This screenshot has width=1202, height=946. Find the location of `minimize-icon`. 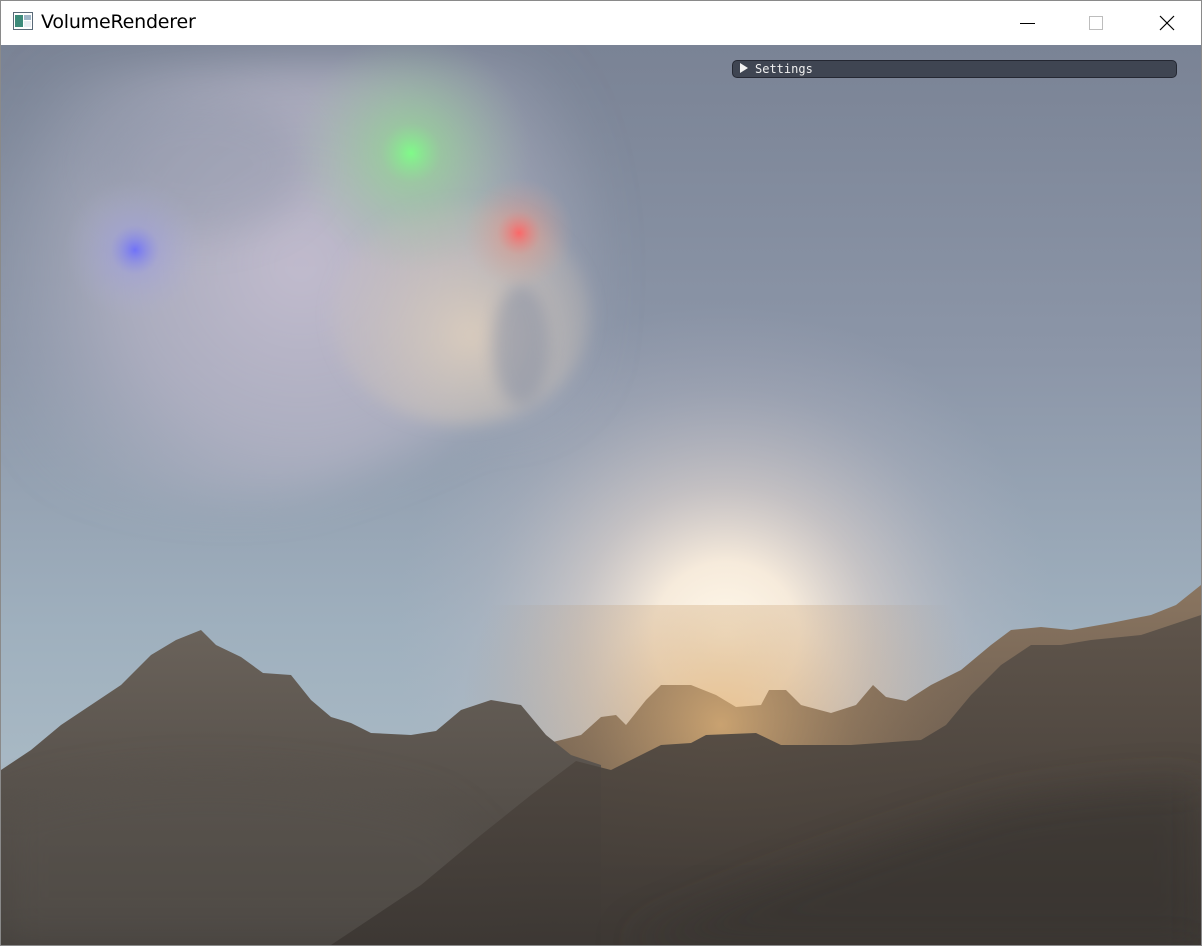

minimize-icon is located at coordinates (1027, 23).